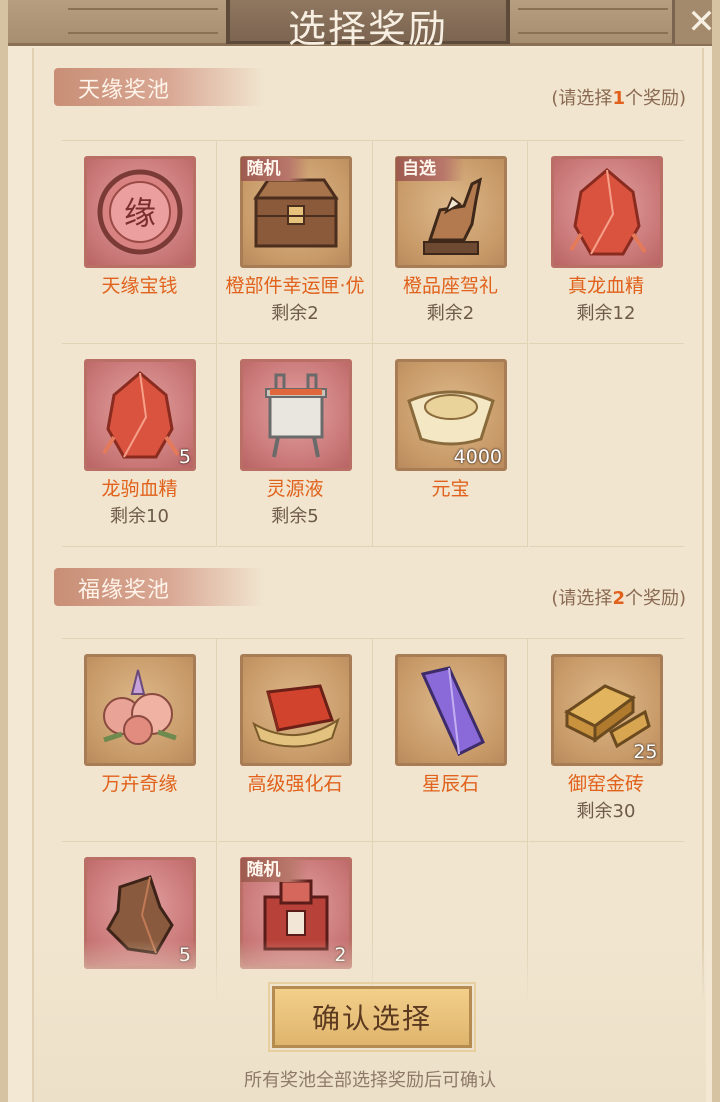 The width and height of the screenshot is (720, 1102). I want to click on reward-item: 真龙血精剩余12, so click(606, 242).